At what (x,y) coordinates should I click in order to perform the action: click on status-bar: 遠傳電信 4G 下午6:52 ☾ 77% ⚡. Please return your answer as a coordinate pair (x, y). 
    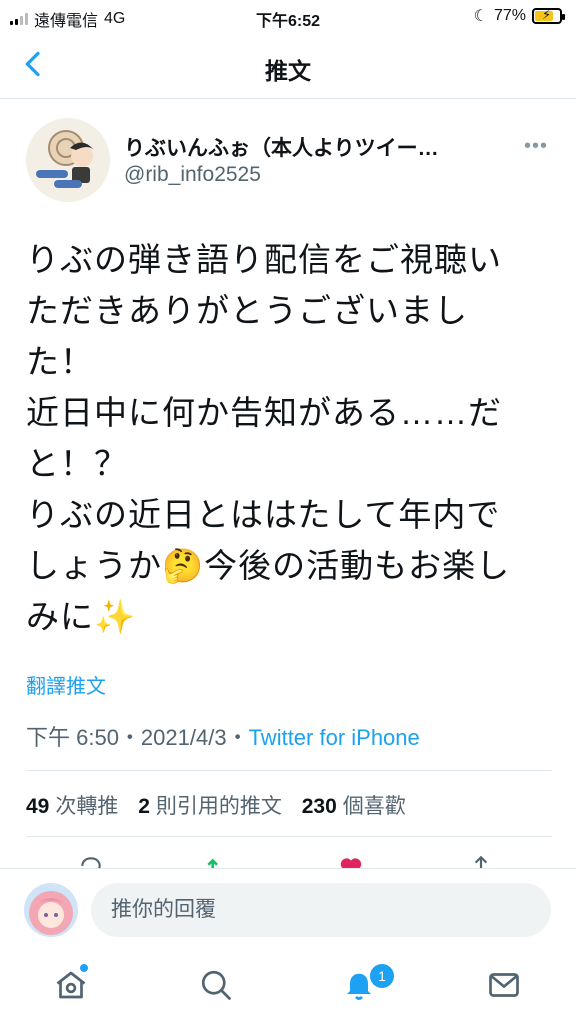
    Looking at the image, I should click on (288, 17).